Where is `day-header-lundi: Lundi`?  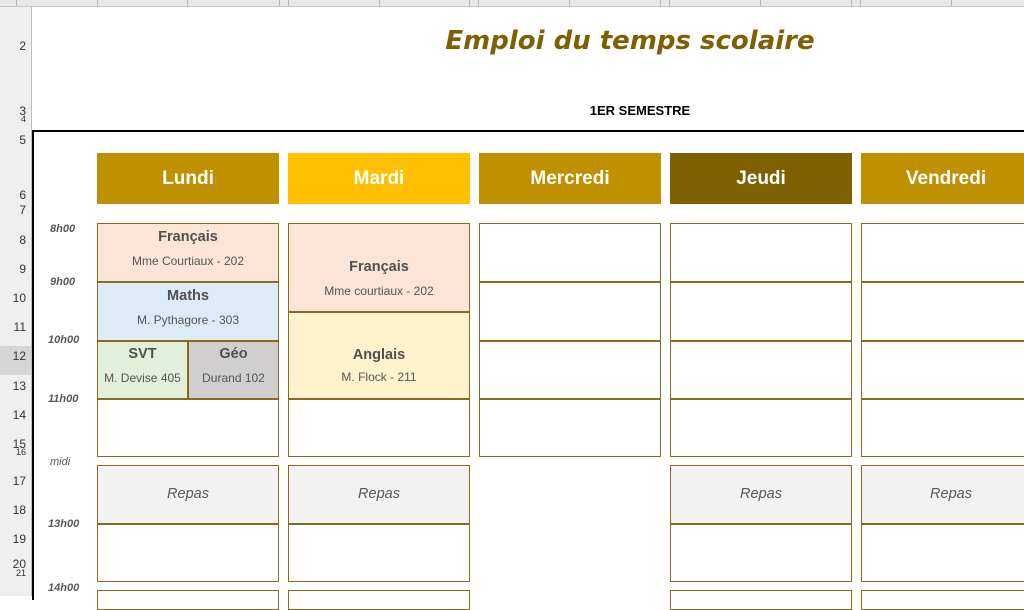
day-header-lundi: Lundi is located at coordinates (188, 178).